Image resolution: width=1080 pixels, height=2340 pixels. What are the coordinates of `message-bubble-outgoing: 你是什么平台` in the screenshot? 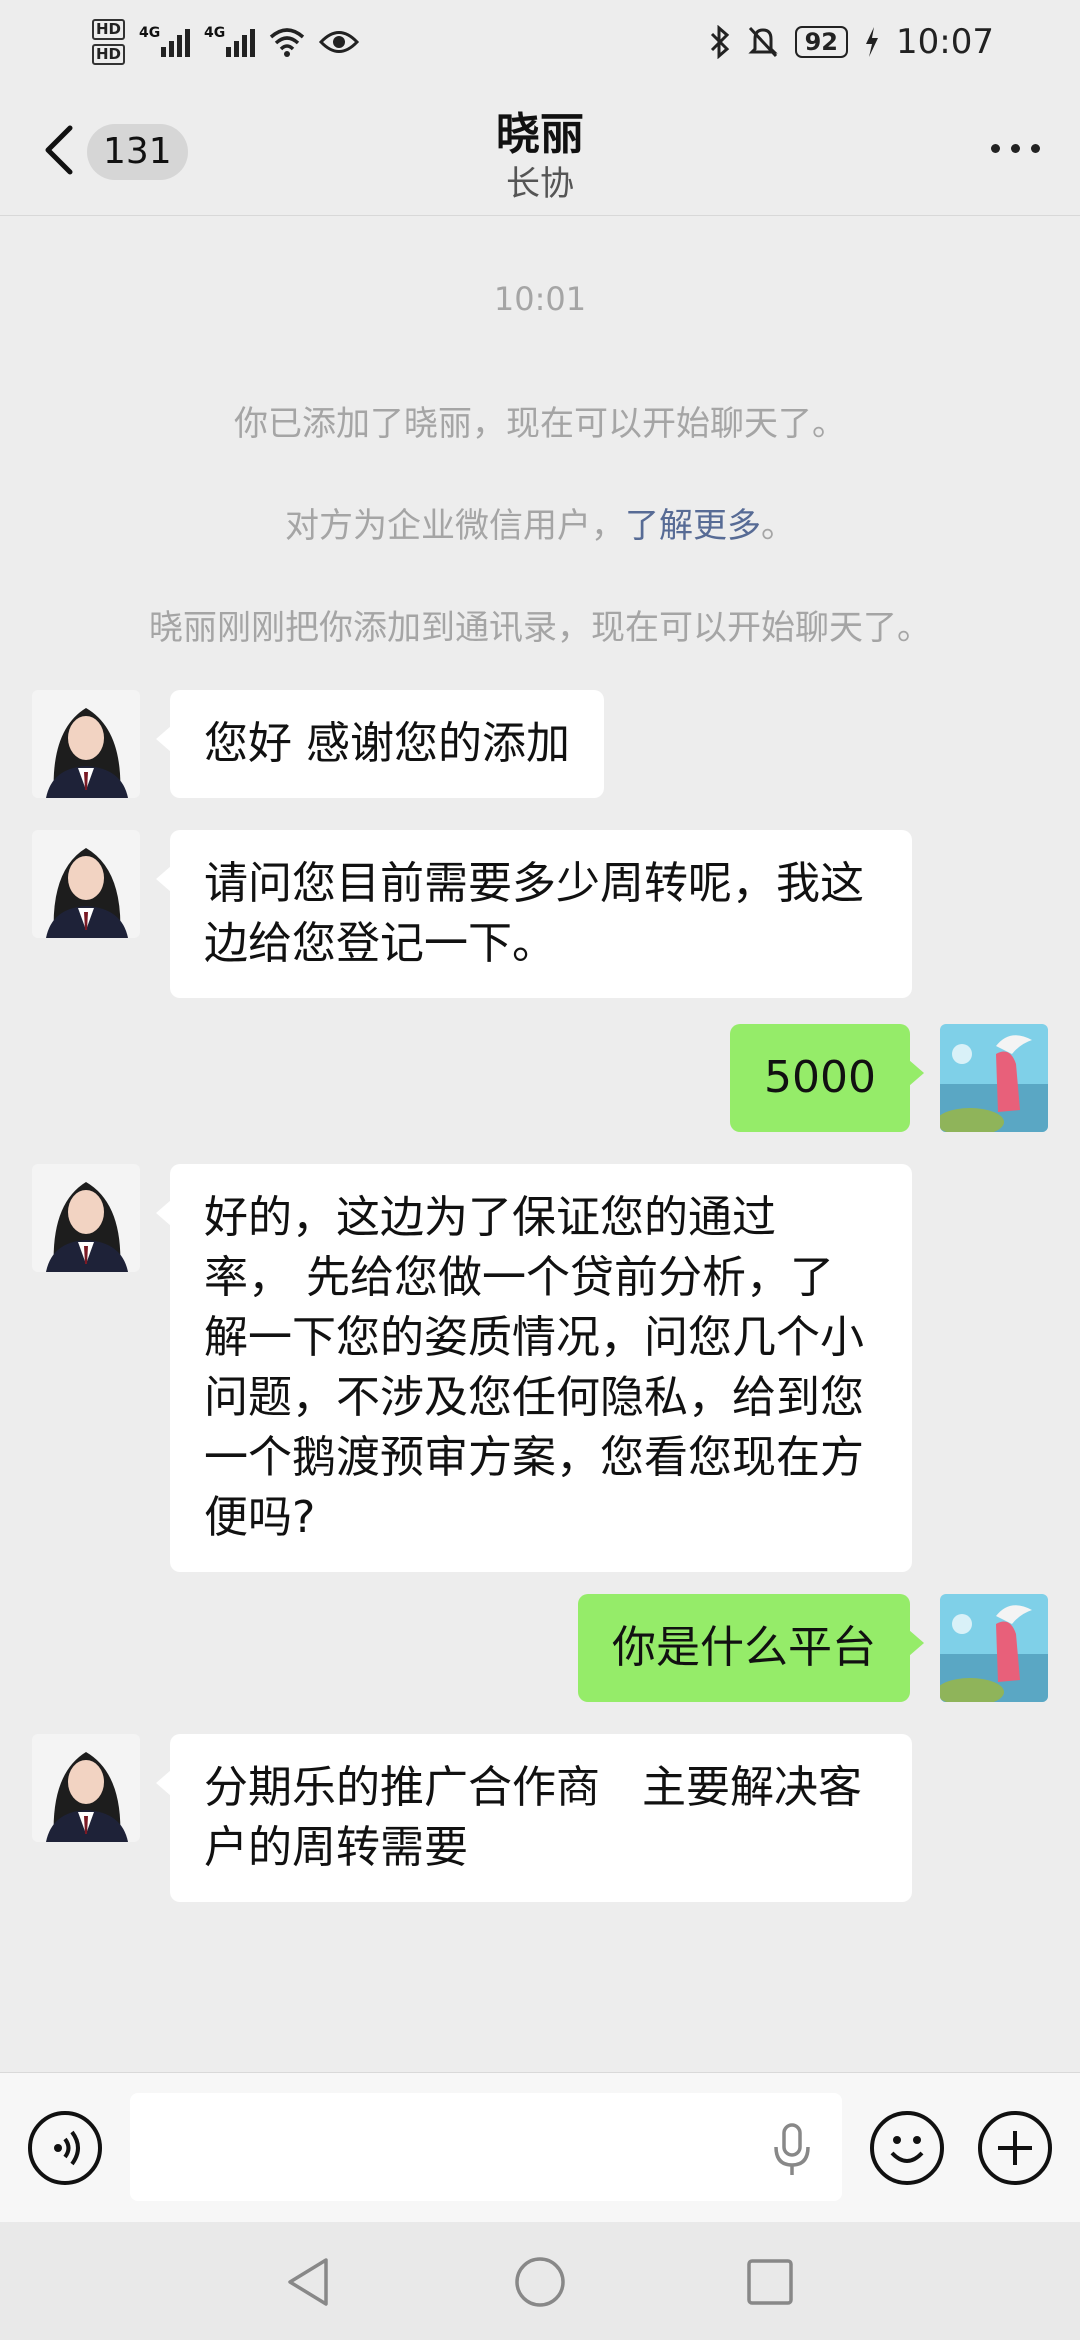 It's located at (751, 1648).